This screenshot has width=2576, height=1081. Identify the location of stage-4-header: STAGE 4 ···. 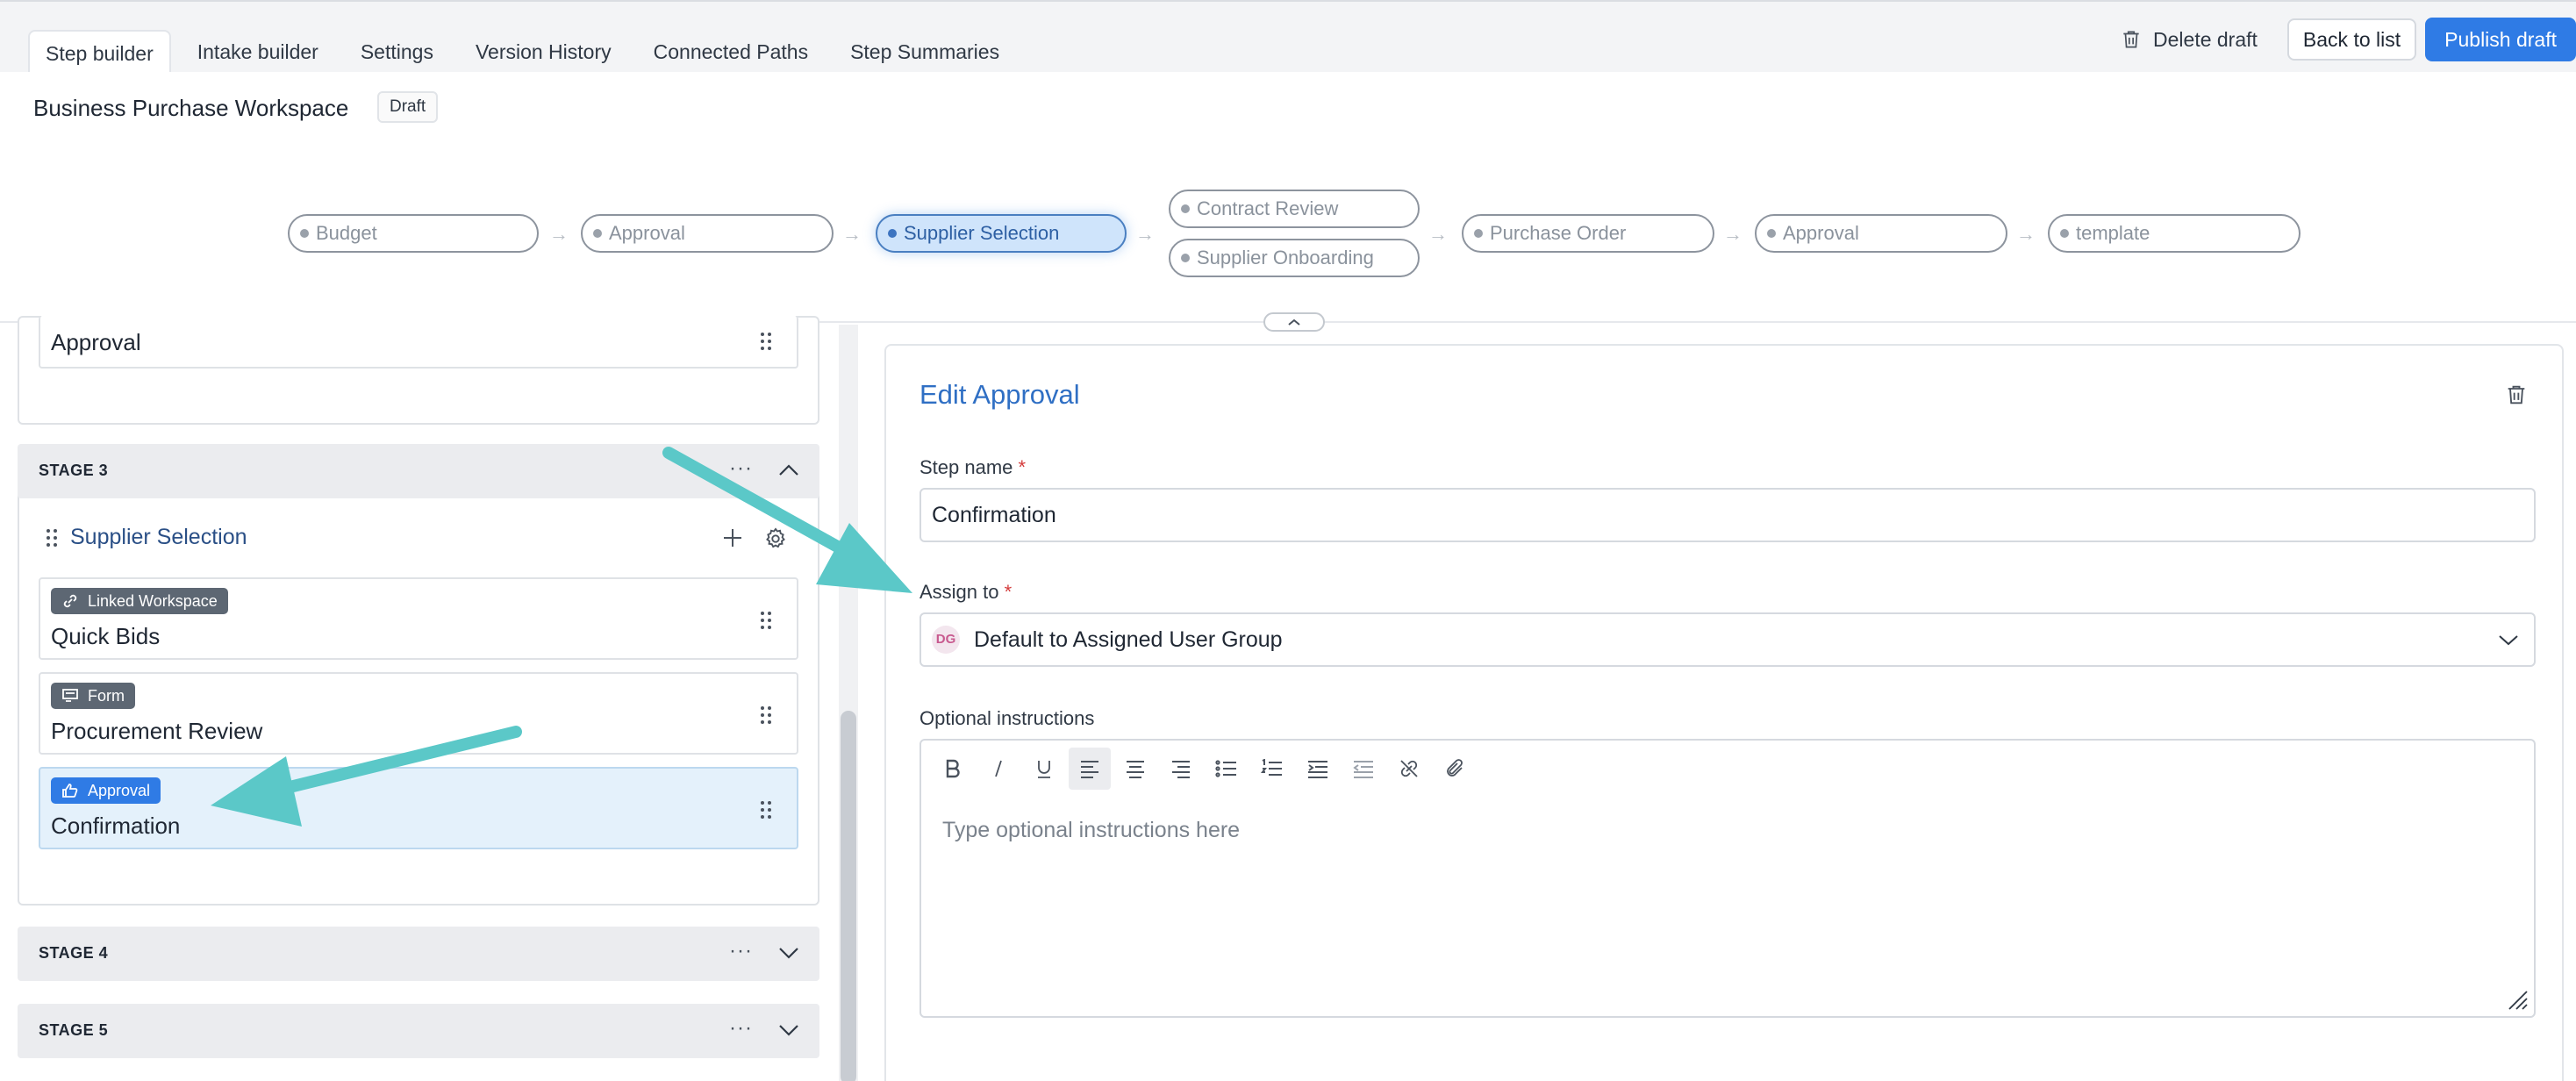
(418, 954).